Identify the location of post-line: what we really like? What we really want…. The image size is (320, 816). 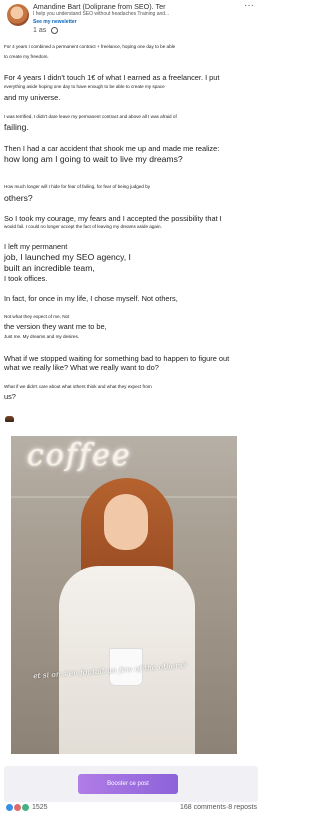
(81, 367).